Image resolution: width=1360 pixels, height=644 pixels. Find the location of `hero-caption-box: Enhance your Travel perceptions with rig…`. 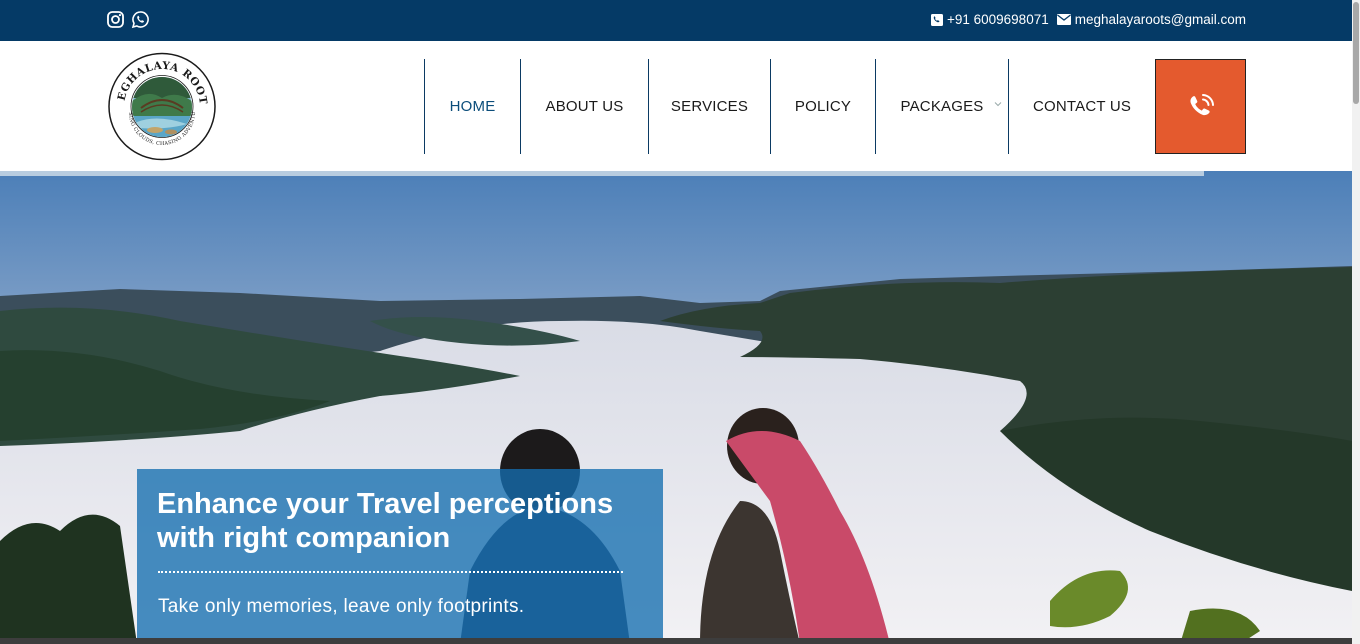

hero-caption-box: Enhance your Travel perceptions with rig… is located at coordinates (400, 556).